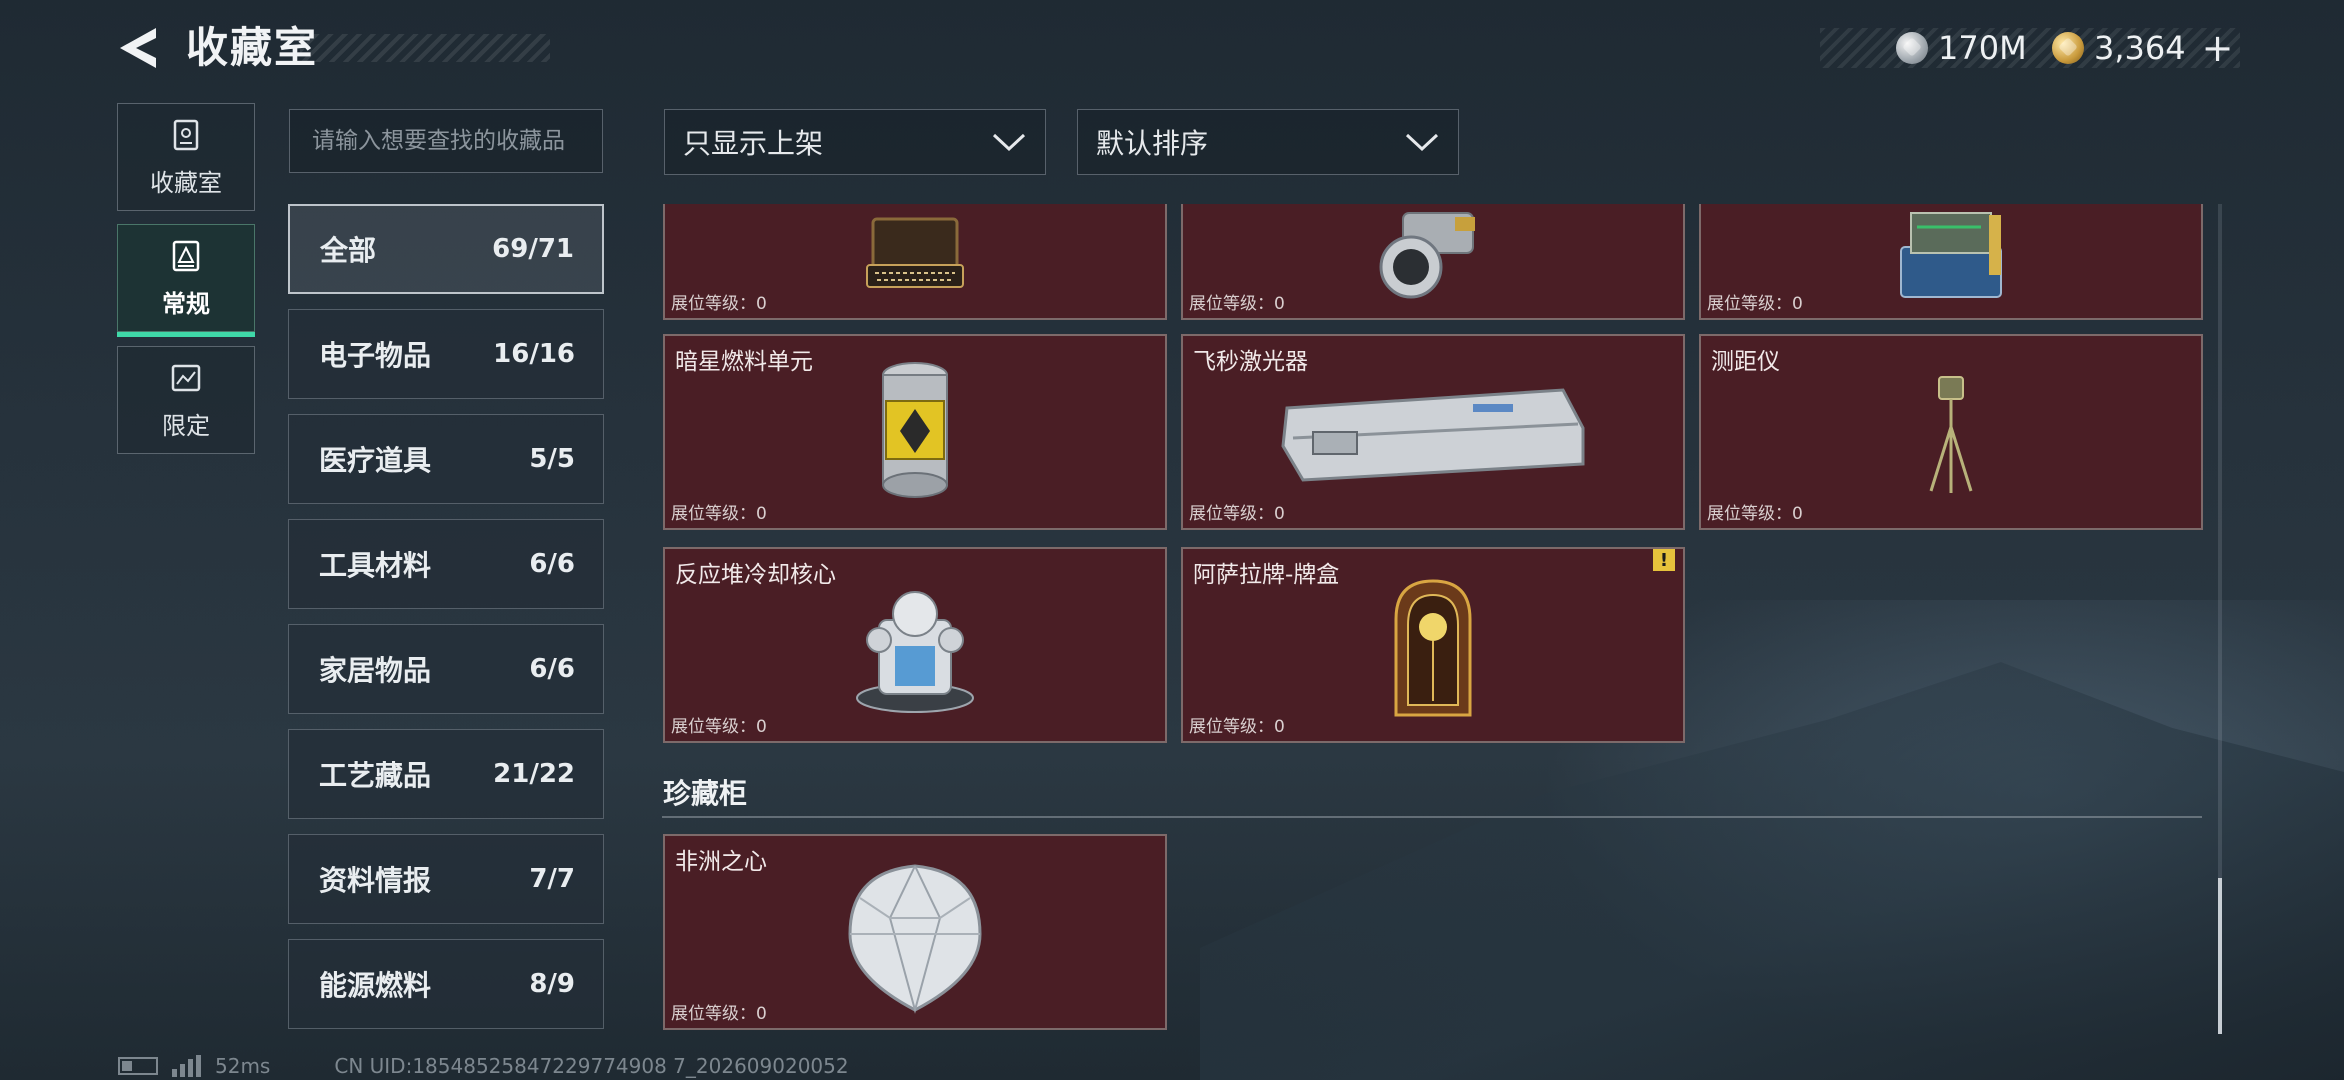 Image resolution: width=2344 pixels, height=1080 pixels. What do you see at coordinates (855, 142) in the screenshot?
I see `listing-filter-dropdown: 只显示上架` at bounding box center [855, 142].